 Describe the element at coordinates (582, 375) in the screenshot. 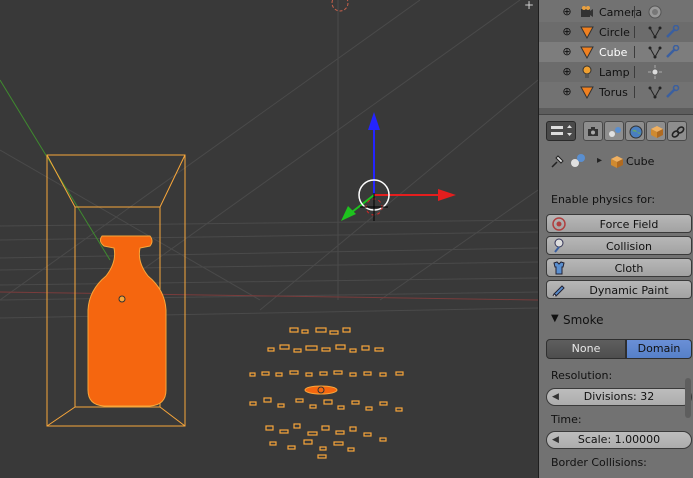

I see `resolution-label: Resolution:` at that location.